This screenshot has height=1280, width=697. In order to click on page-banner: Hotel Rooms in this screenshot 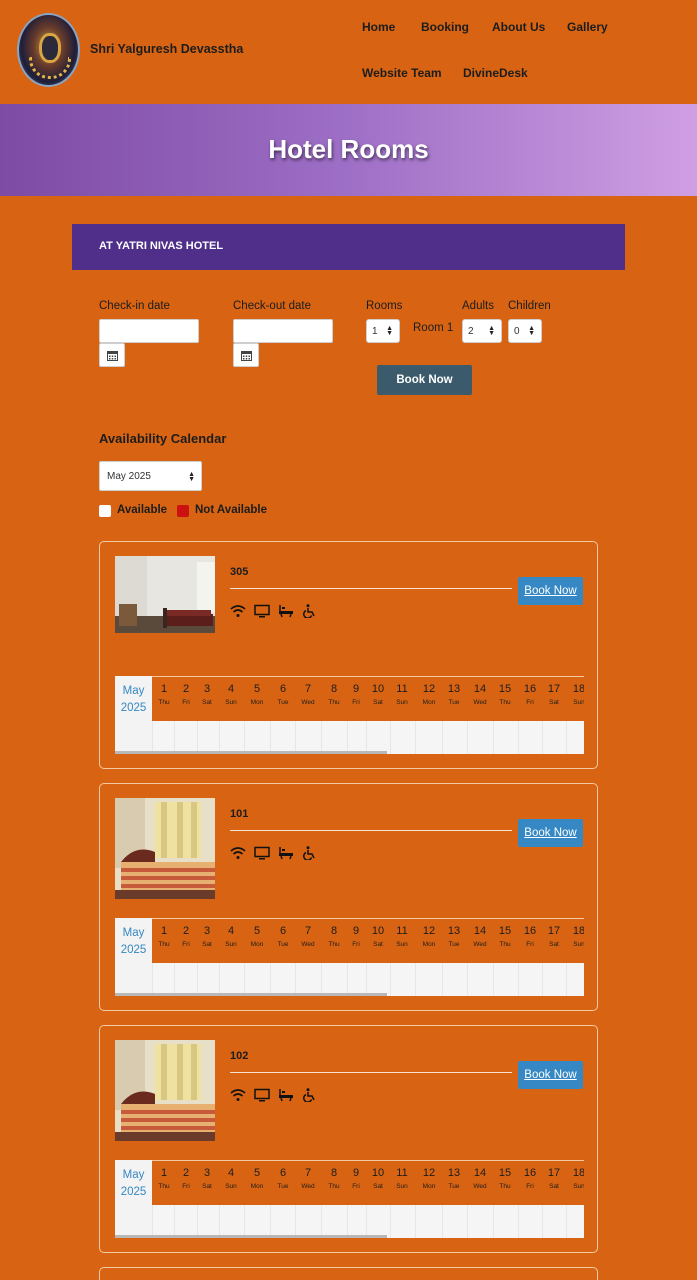, I will do `click(348, 150)`.